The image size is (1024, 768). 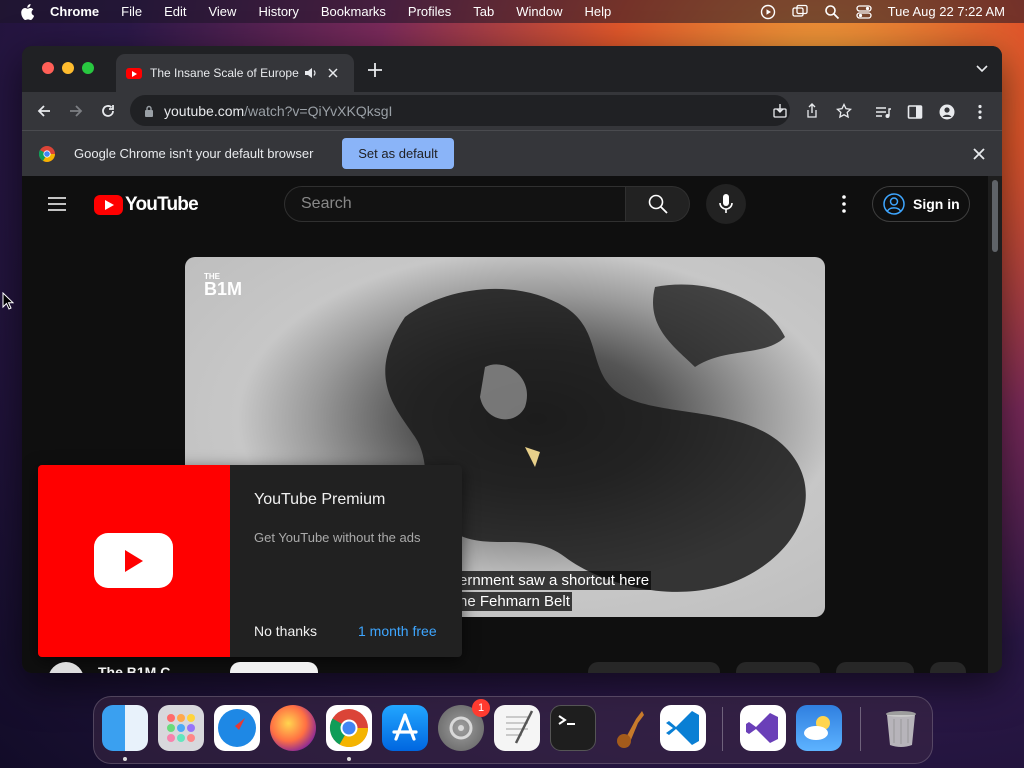 What do you see at coordinates (512, 69) in the screenshot?
I see `tab-strip: The Insane Scale of Europe` at bounding box center [512, 69].